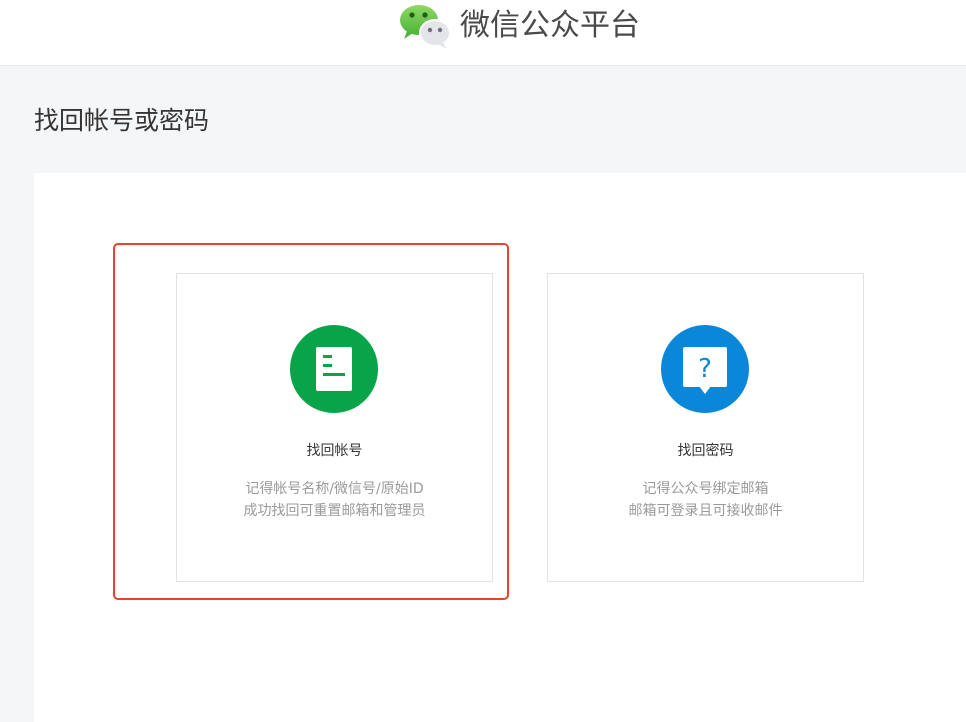 The image size is (966, 722). I want to click on description-line: 记得公众号绑定邮箱, so click(705, 489).